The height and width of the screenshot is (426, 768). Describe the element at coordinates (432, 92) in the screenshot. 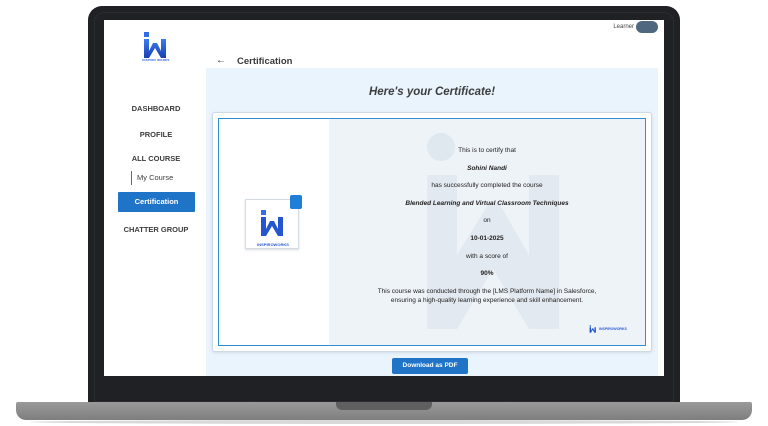

I see `certificate-heading: Here's your Certificate!` at that location.